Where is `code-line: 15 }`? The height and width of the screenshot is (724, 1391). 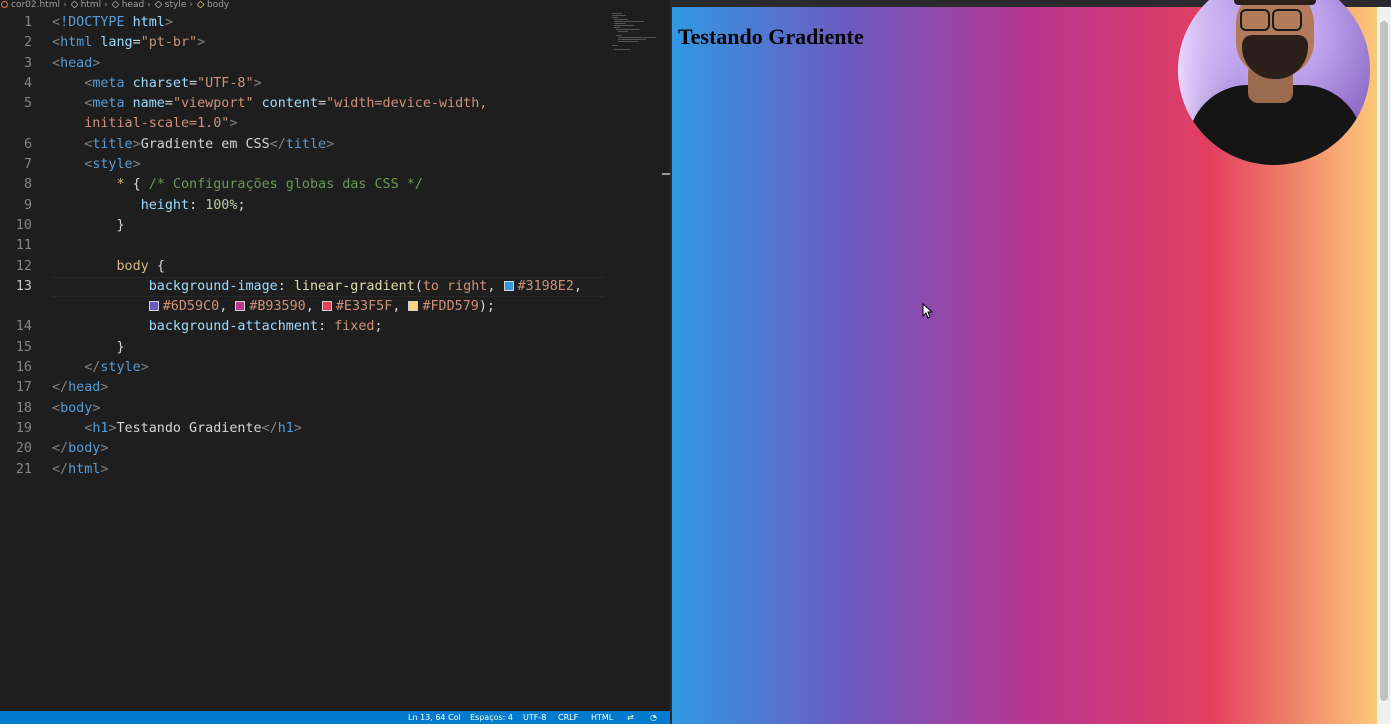
code-line: 15 } is located at coordinates (305, 348).